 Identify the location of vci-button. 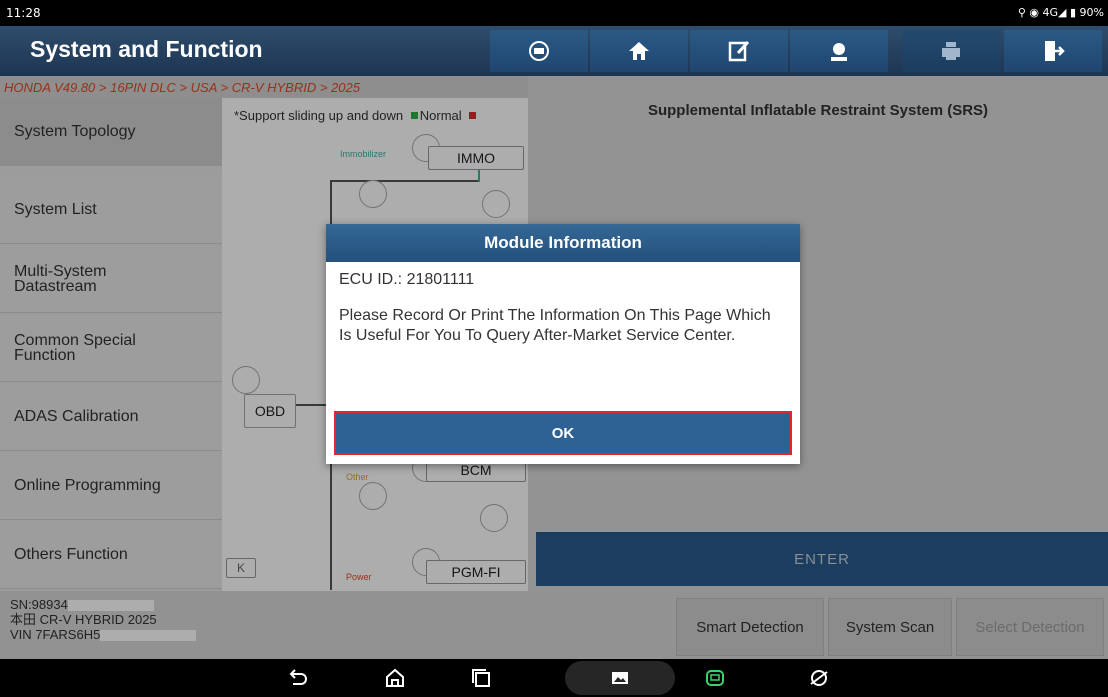
(539, 51).